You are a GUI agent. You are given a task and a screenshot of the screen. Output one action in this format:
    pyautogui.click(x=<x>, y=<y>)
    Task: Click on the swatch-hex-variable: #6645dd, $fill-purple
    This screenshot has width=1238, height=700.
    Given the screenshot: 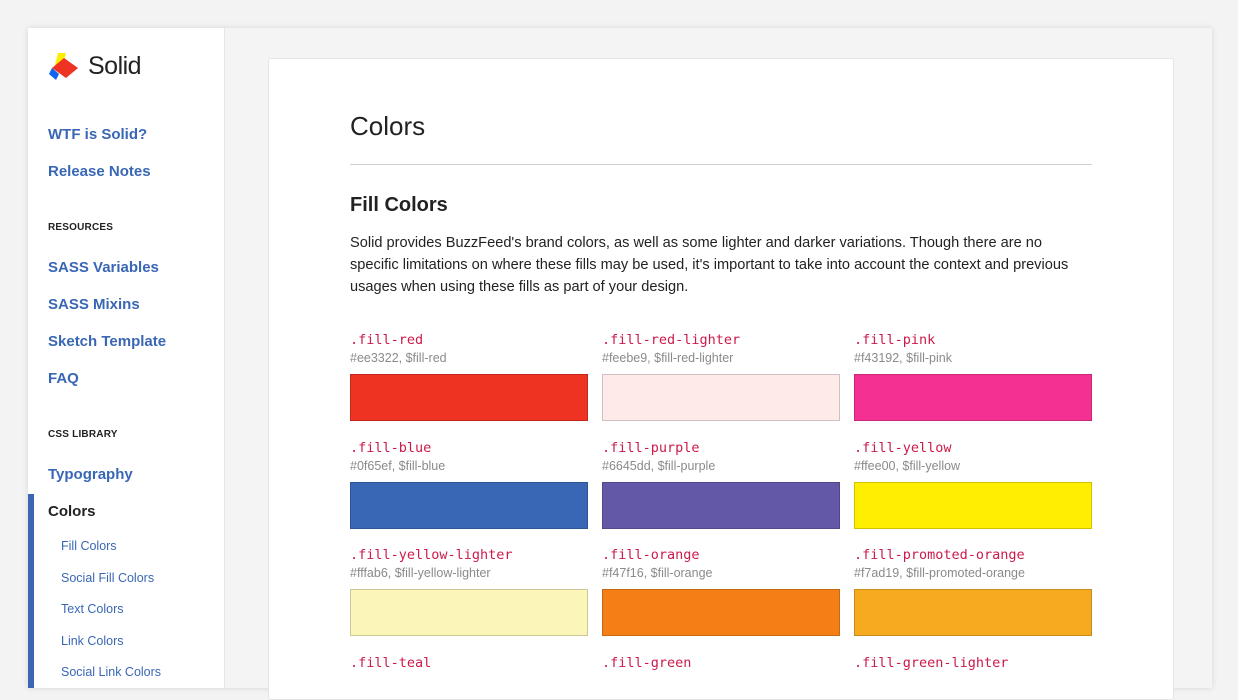 What is the action you would take?
    pyautogui.click(x=659, y=466)
    